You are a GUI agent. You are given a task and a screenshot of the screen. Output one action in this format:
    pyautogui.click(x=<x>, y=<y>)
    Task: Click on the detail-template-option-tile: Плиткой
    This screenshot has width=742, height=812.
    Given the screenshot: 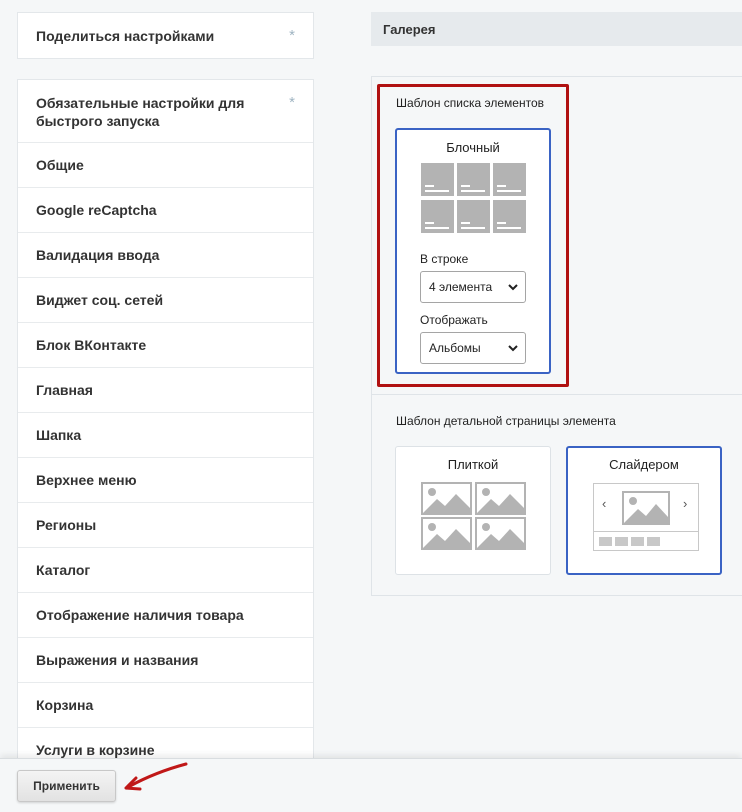 What is the action you would take?
    pyautogui.click(x=473, y=510)
    